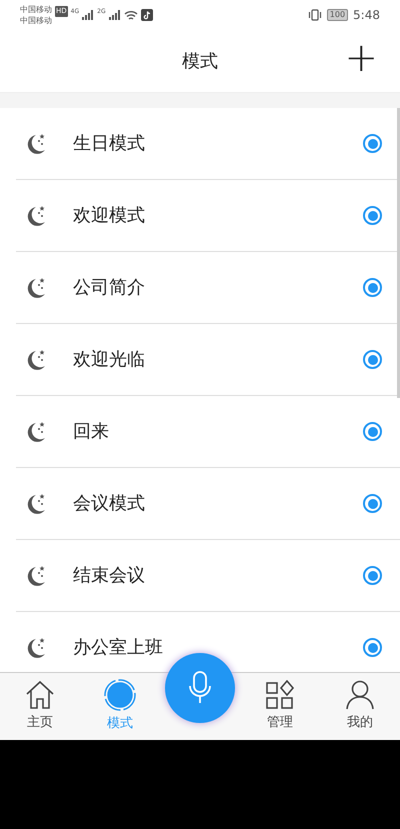 The image size is (400, 829). What do you see at coordinates (109, 504) in the screenshot?
I see `mode-name: 会议模式` at bounding box center [109, 504].